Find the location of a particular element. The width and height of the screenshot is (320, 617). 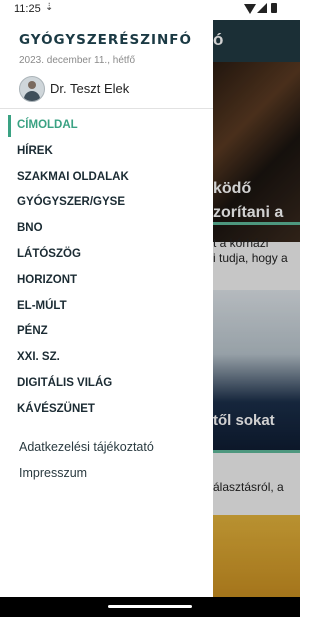

status-bar: 11:25 ⇣ is located at coordinates (150, 10).